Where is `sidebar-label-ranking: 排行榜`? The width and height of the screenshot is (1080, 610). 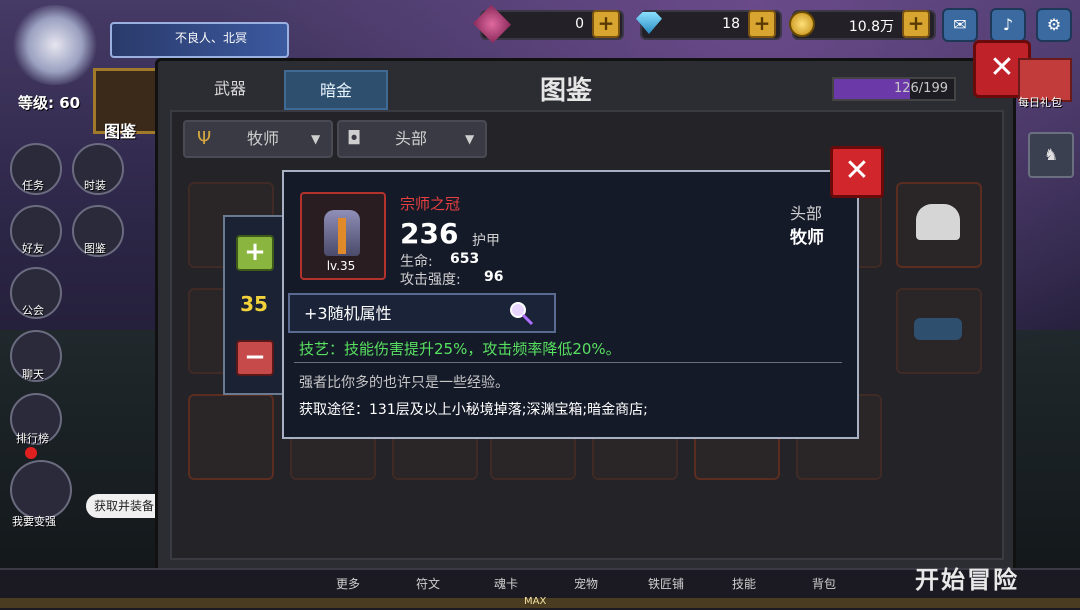 sidebar-label-ranking: 排行榜 is located at coordinates (32, 438).